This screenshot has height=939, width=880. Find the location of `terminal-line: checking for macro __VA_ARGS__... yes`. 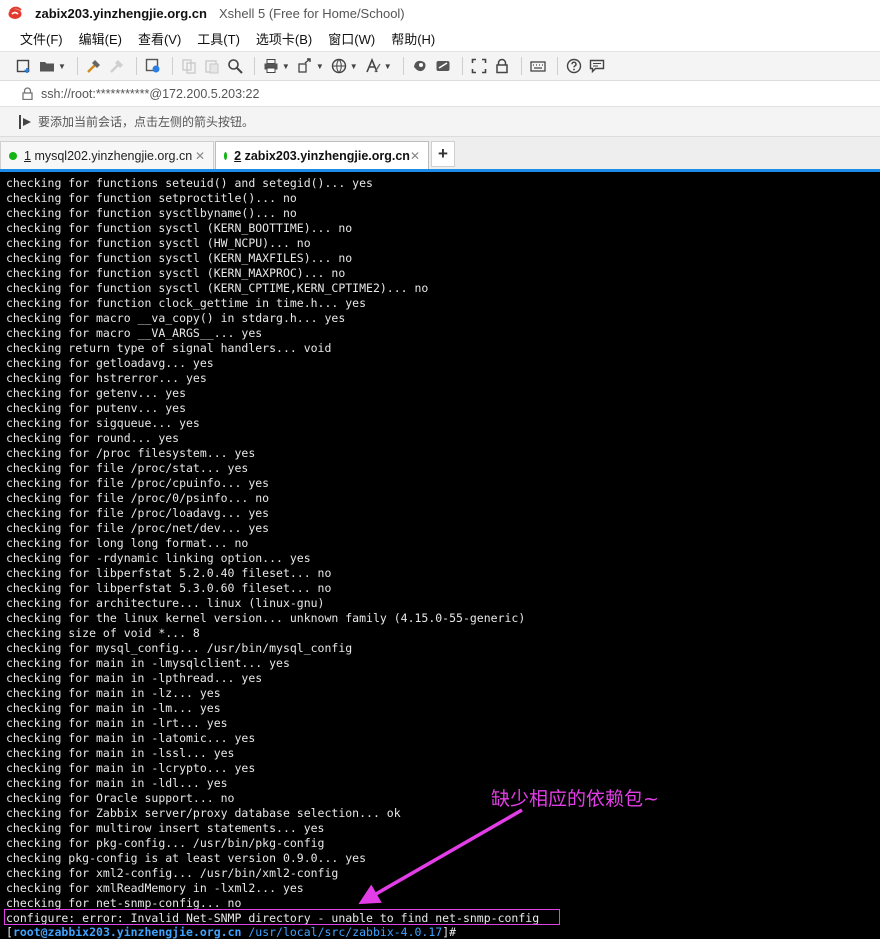

terminal-line: checking for macro __VA_ARGS__... yes is located at coordinates (134, 333).